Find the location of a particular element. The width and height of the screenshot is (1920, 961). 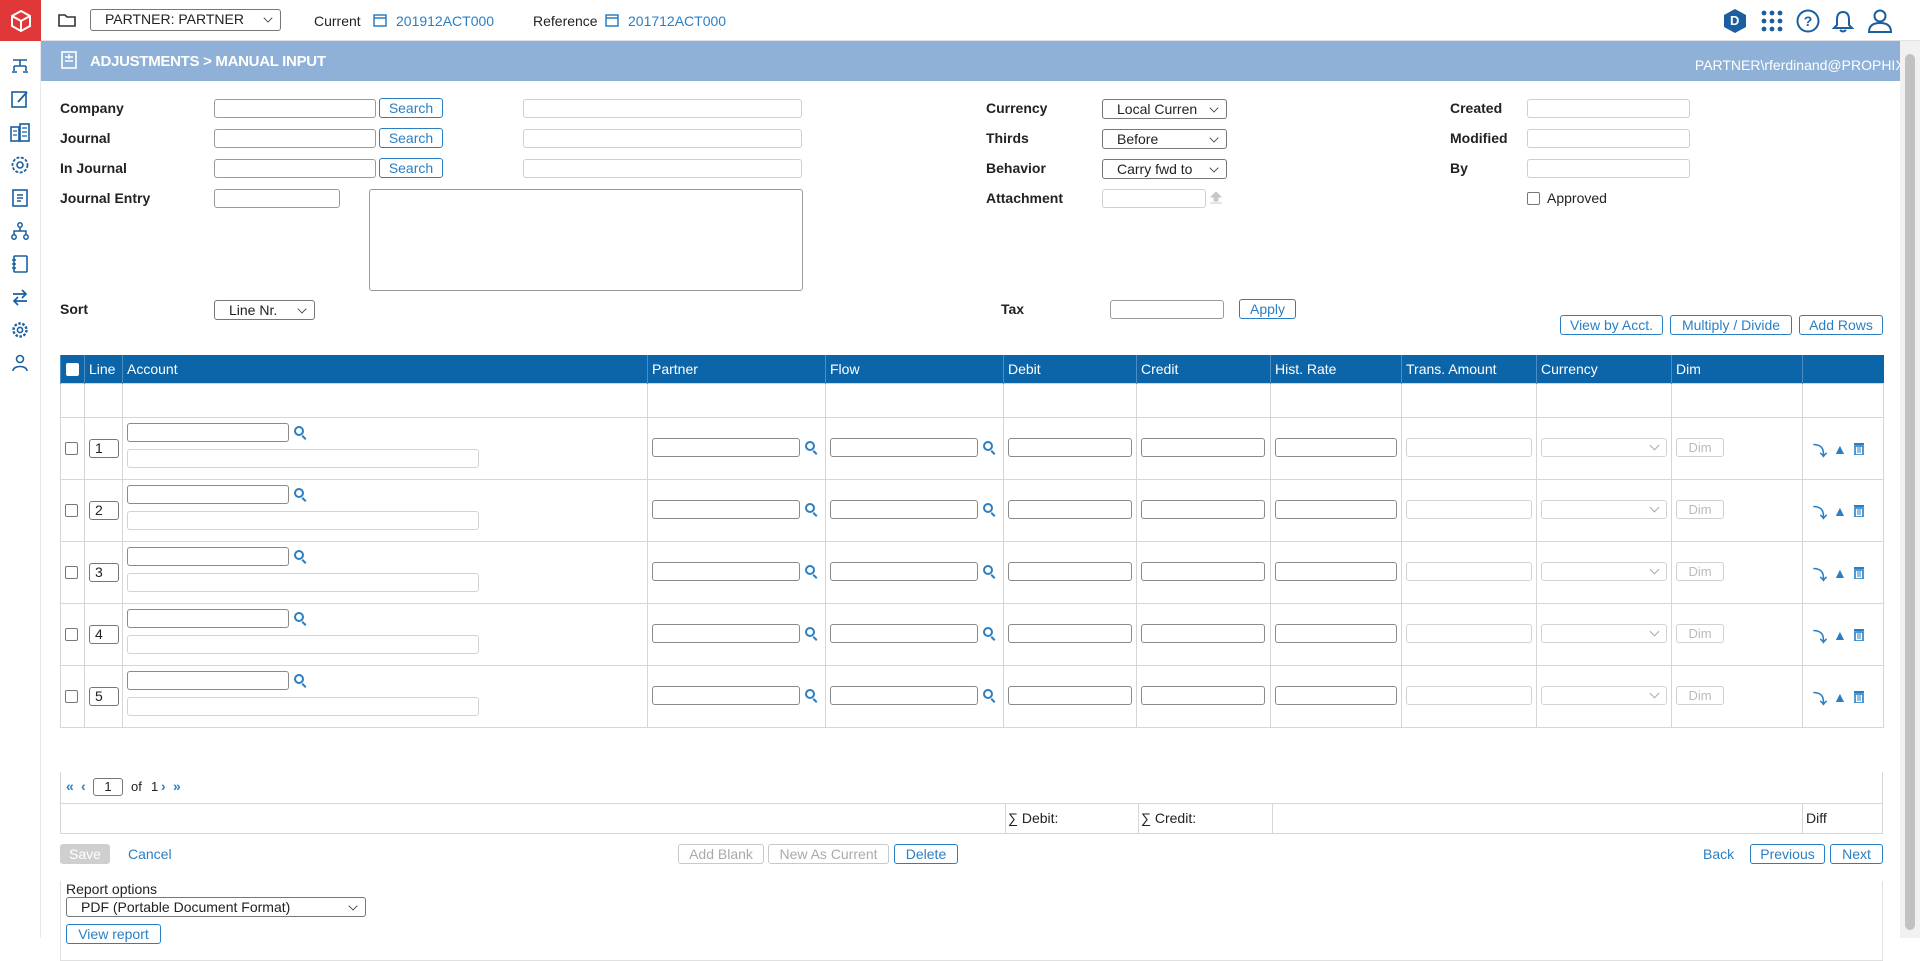

buildings-icon is located at coordinates (20, 132).